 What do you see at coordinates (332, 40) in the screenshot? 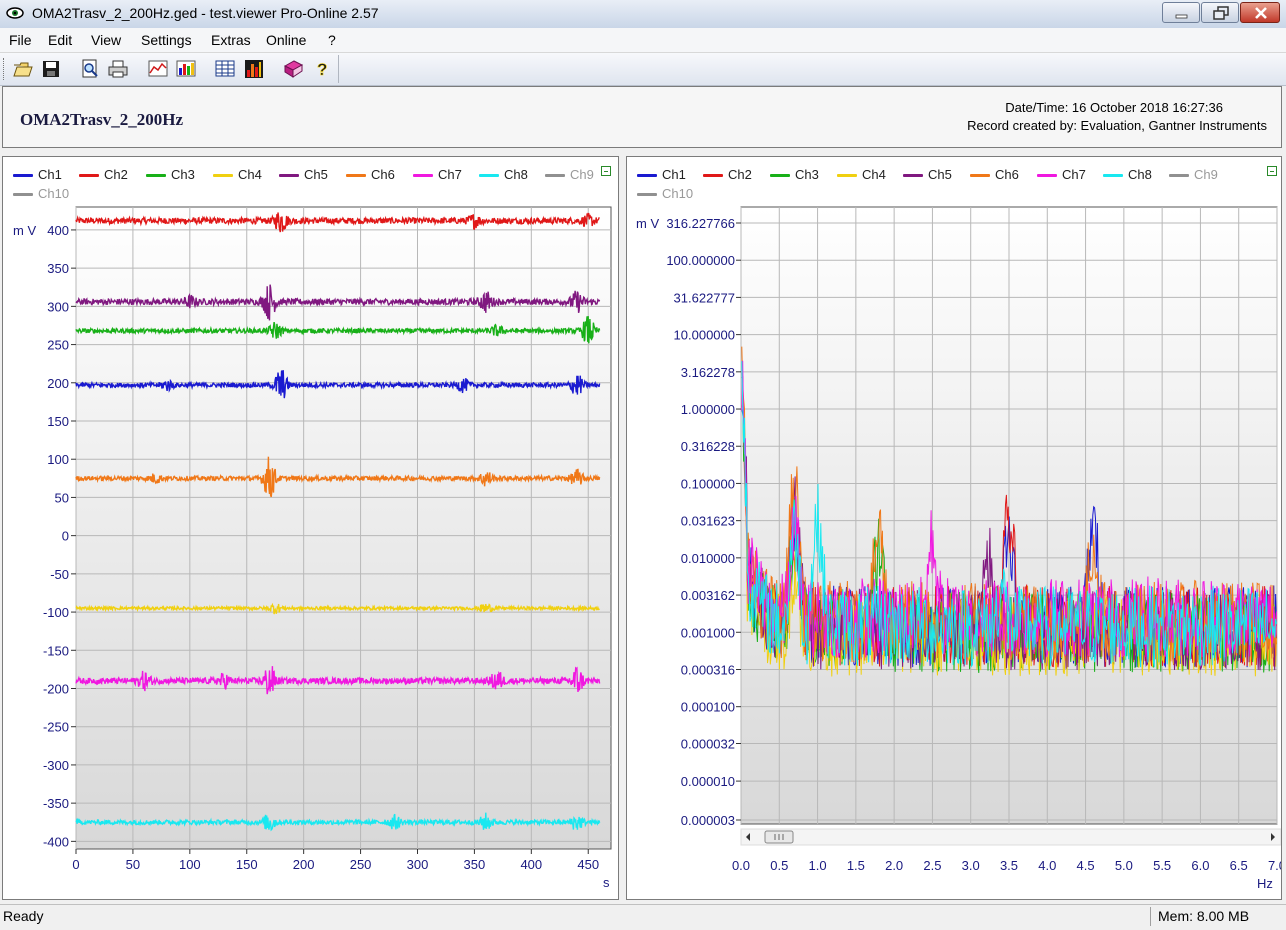
I see `menu-help: ?` at bounding box center [332, 40].